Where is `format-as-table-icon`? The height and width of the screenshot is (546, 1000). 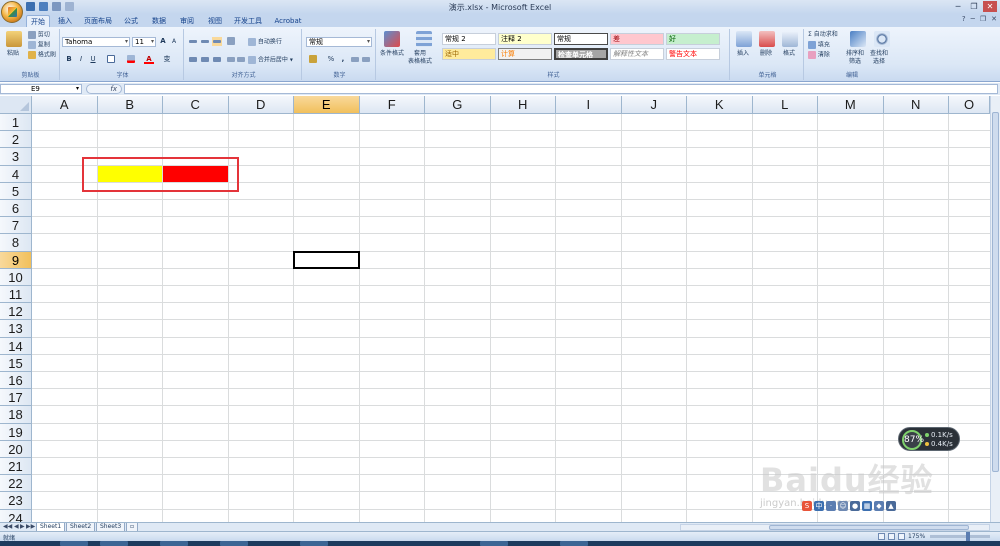 format-as-table-icon is located at coordinates (424, 39).